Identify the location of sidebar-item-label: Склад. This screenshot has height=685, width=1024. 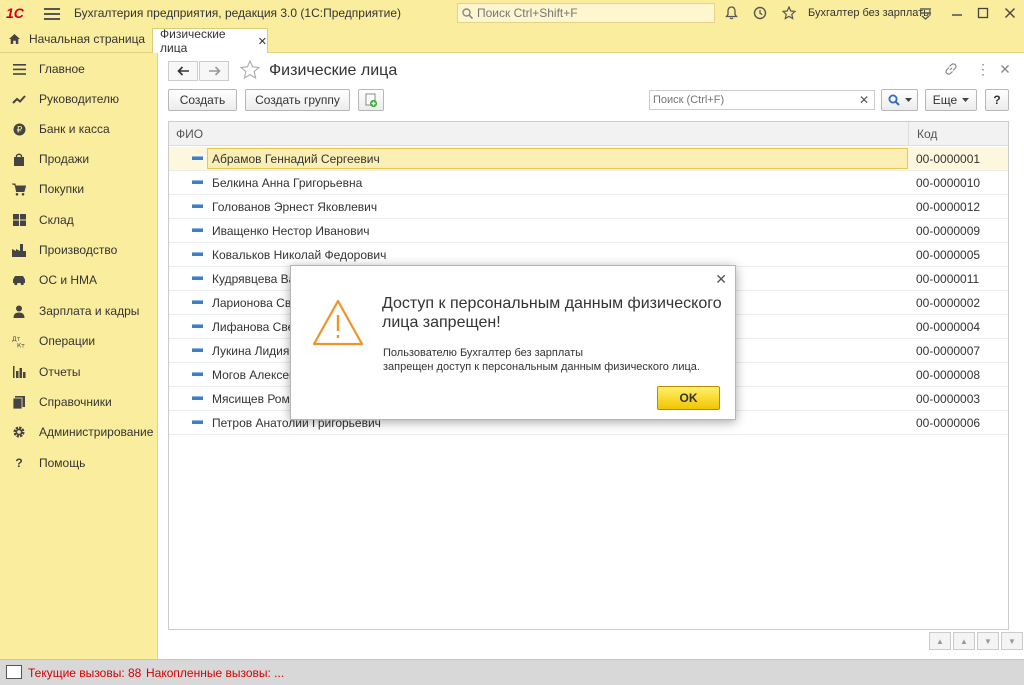
(56, 220).